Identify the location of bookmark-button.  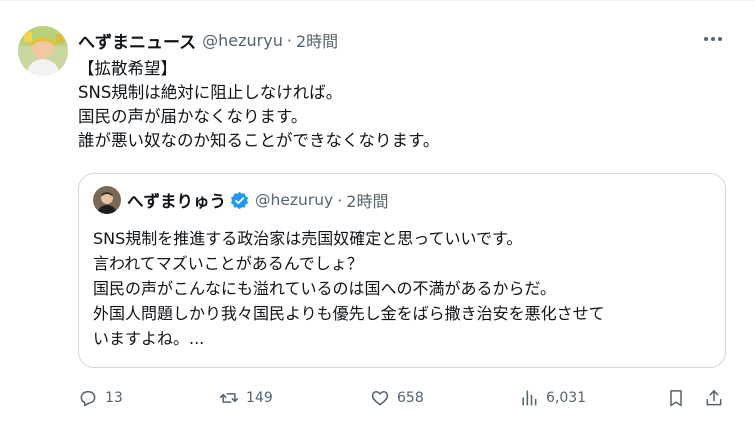
(676, 398).